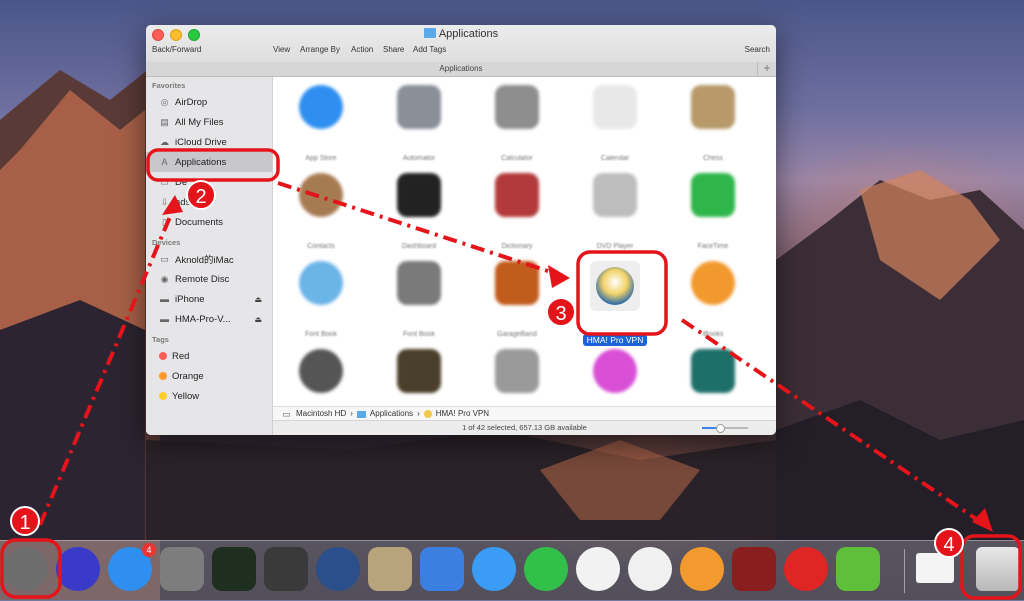  What do you see at coordinates (209, 162) in the screenshot?
I see `sidebar-item-applications: A Applications` at bounding box center [209, 162].